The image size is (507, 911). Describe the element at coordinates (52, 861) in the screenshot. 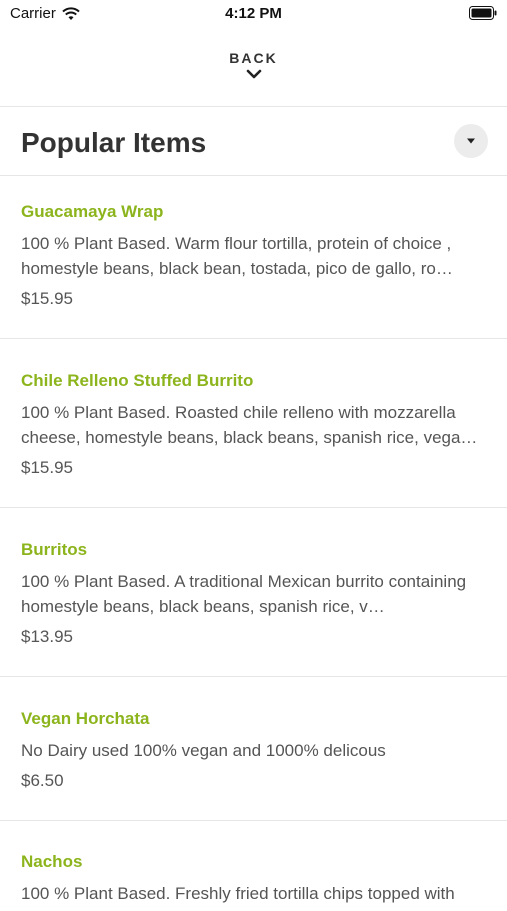

I see `item-name: Nachos` at that location.